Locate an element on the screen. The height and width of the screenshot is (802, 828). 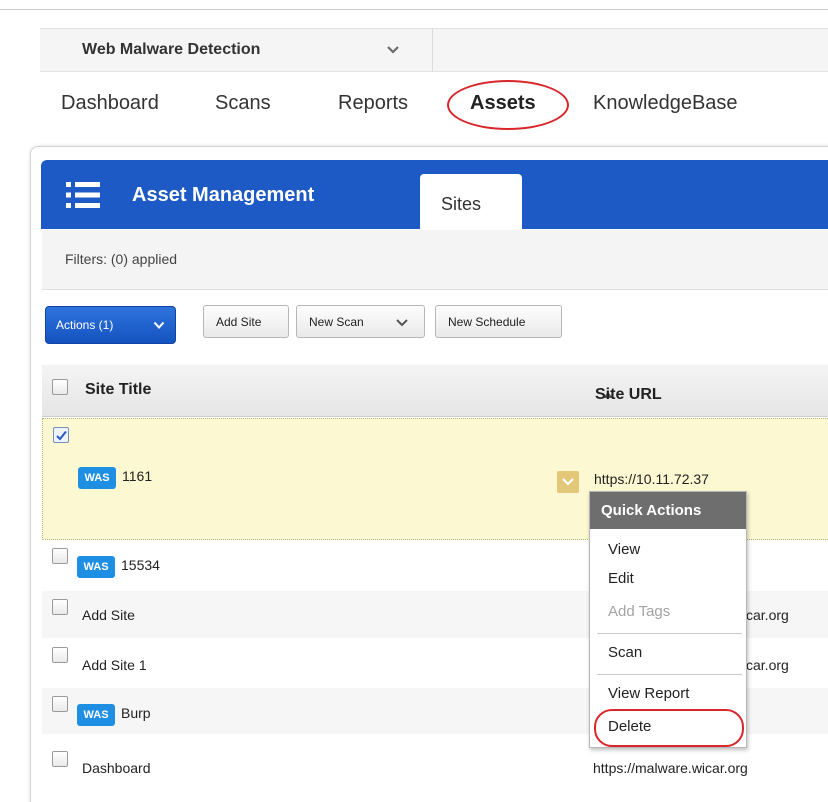
new-scan-button-label: New Scan is located at coordinates (336, 322).